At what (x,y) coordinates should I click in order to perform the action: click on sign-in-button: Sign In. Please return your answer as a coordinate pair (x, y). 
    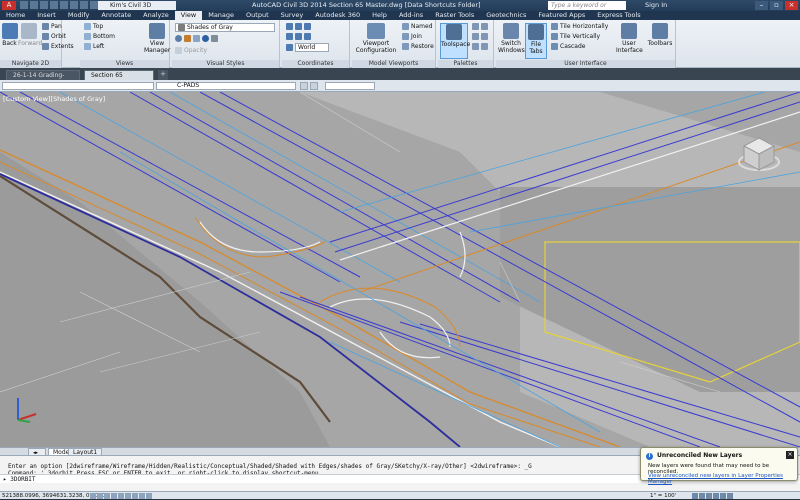
    Looking at the image, I should click on (656, 5).